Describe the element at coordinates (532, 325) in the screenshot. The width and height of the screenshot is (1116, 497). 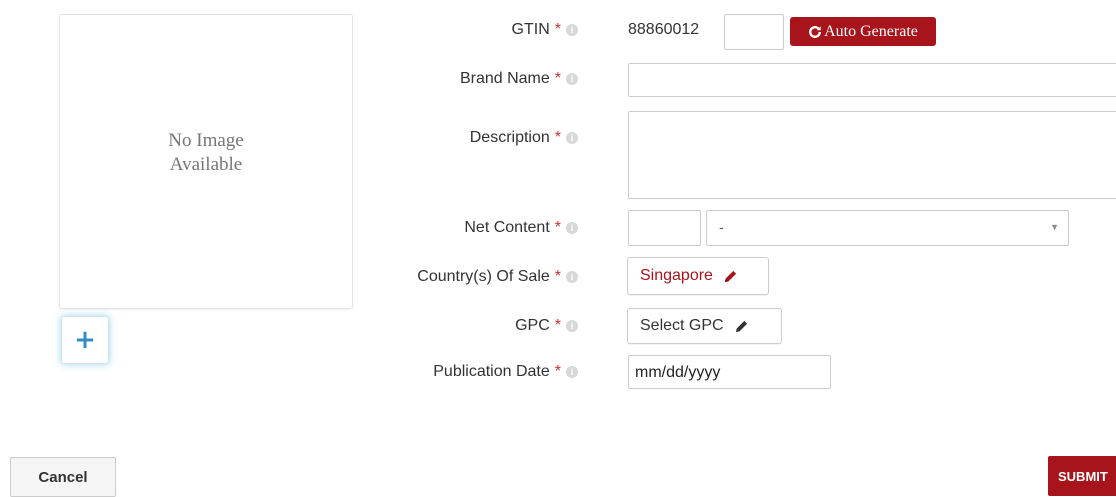
I see `gpc-label: GPC` at that location.